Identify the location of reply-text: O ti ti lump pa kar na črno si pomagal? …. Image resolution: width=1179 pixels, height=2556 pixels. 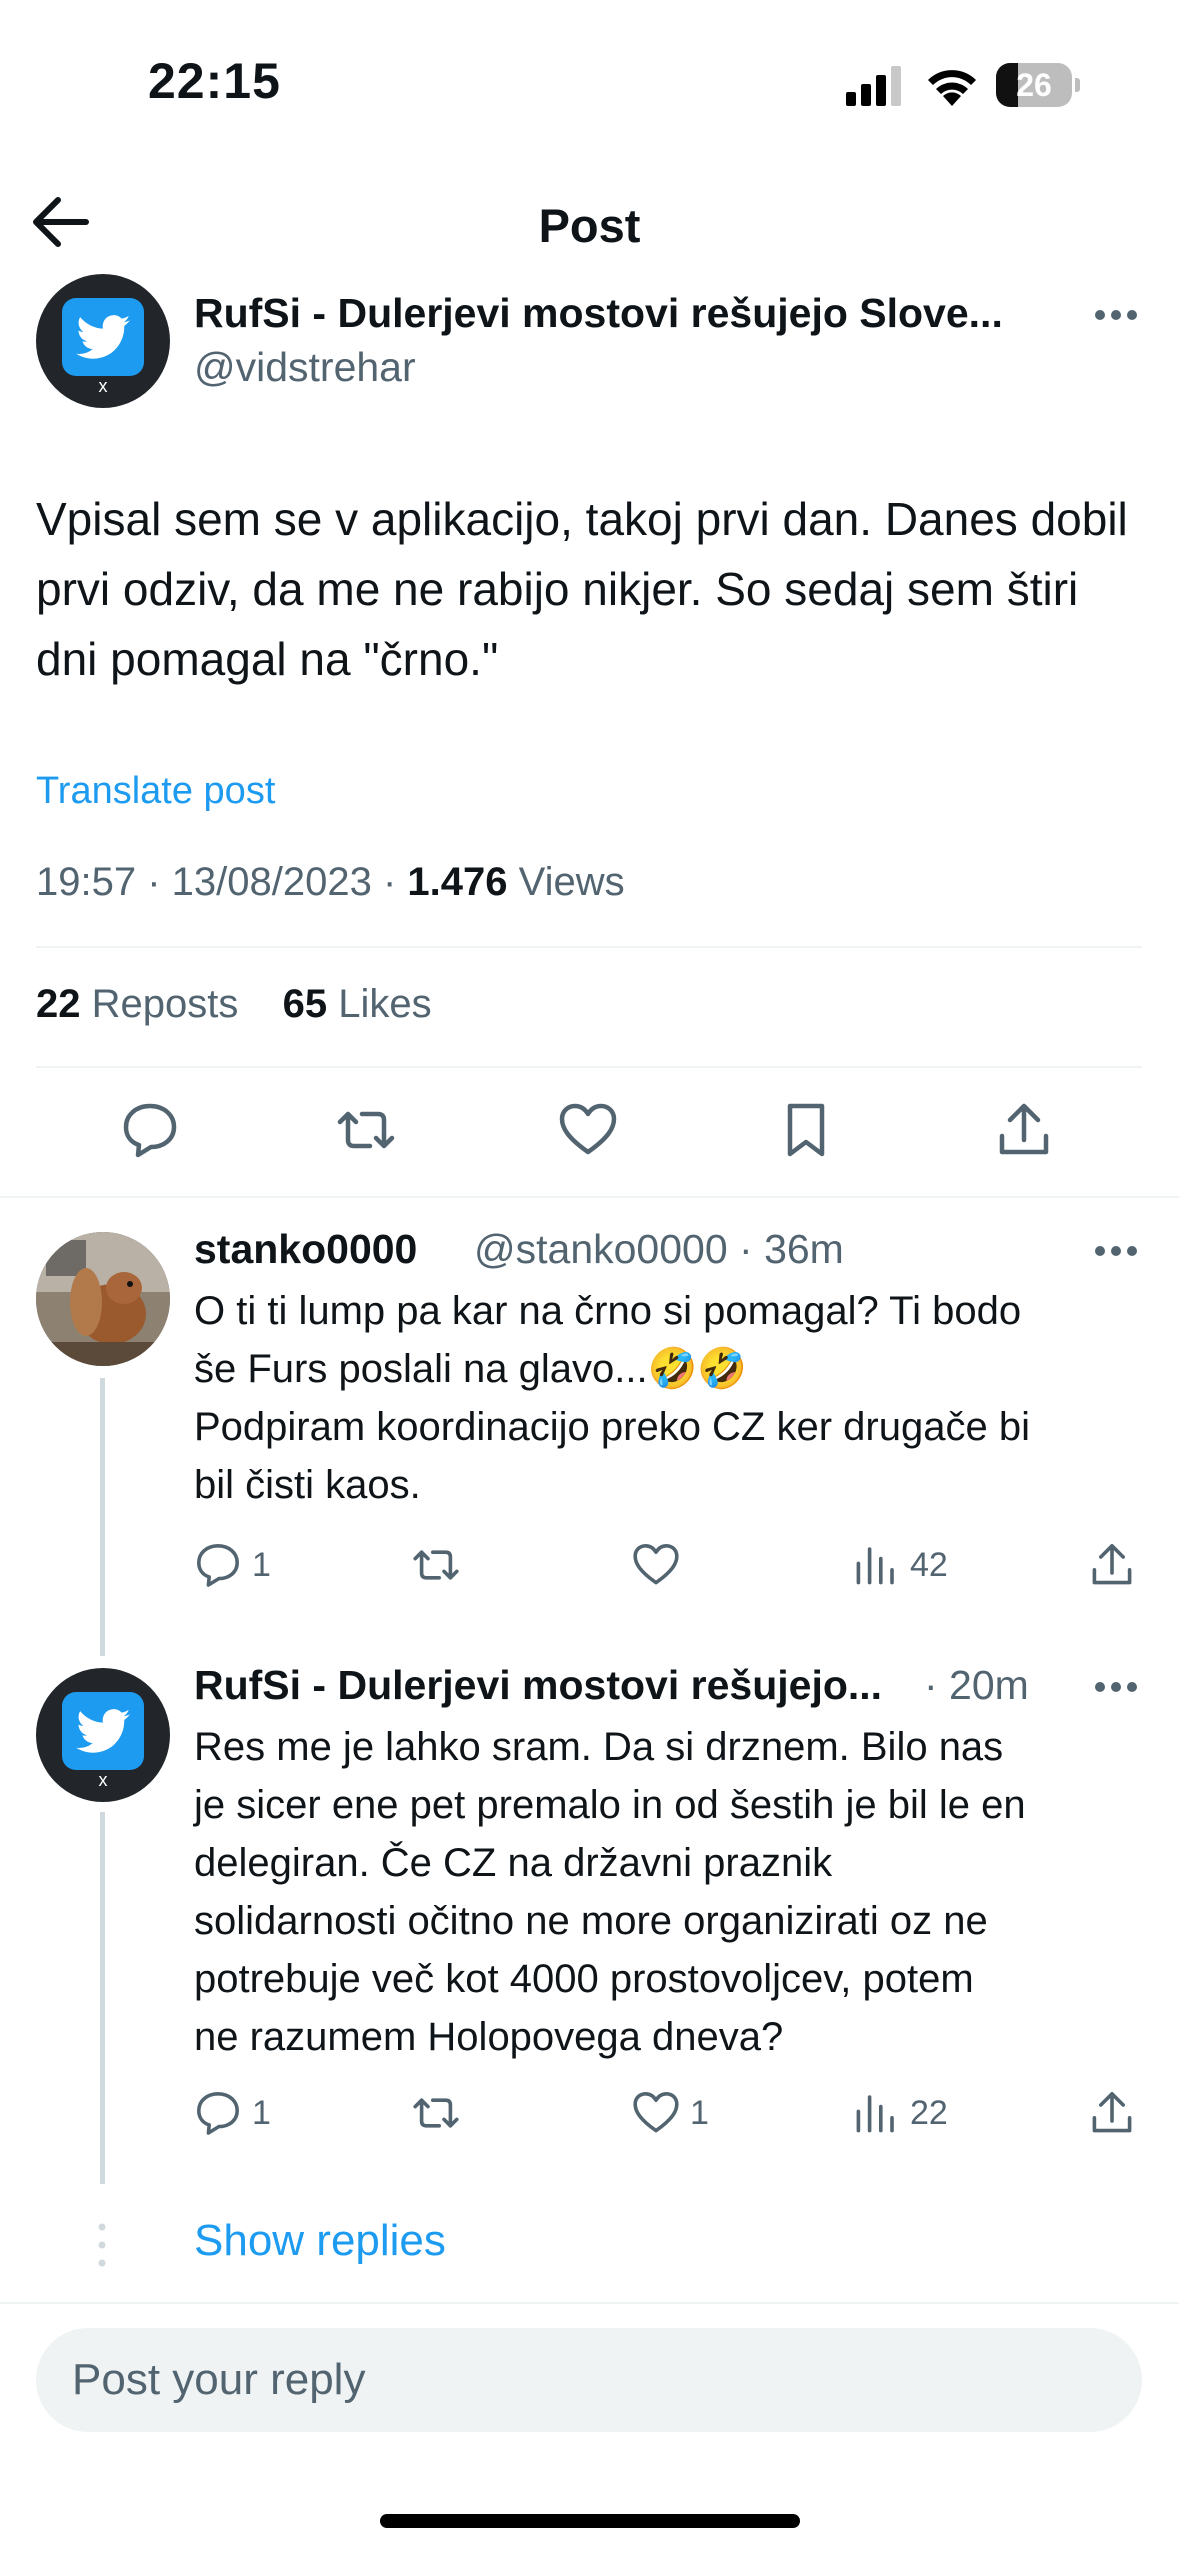
(612, 1398).